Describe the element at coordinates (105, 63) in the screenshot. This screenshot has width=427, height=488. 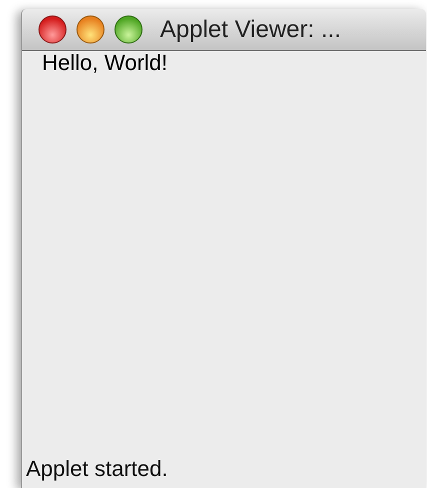
I see `applet-text: Hello, World!` at that location.